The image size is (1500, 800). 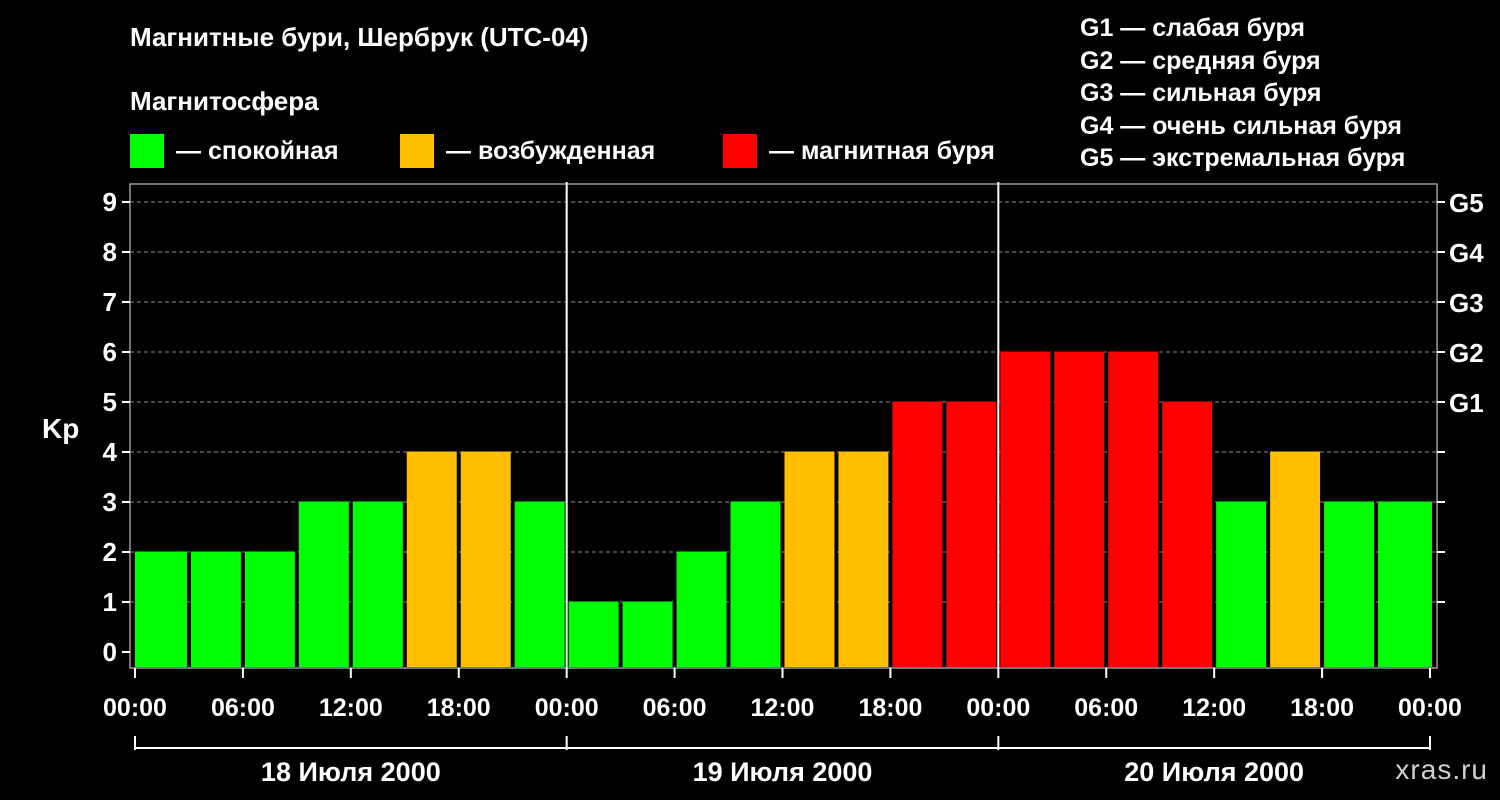 What do you see at coordinates (110, 302) in the screenshot?
I see `y-tick-label: 7` at bounding box center [110, 302].